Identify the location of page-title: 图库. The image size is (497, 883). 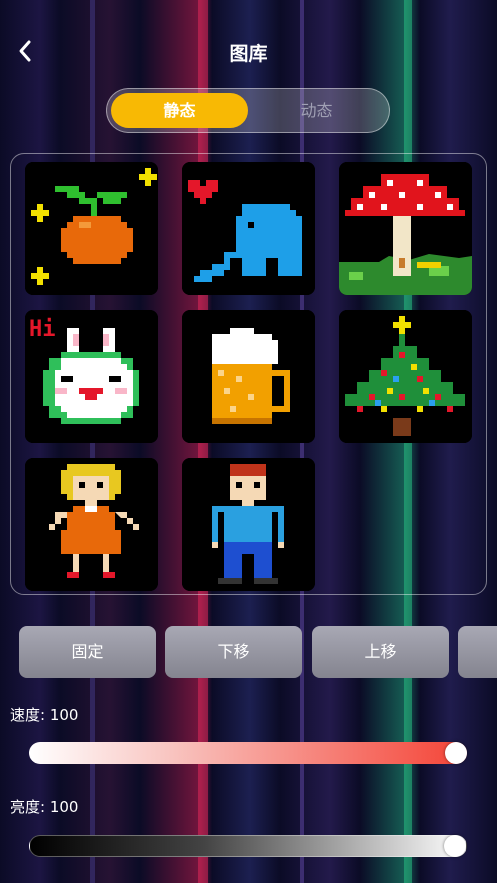
(248, 54).